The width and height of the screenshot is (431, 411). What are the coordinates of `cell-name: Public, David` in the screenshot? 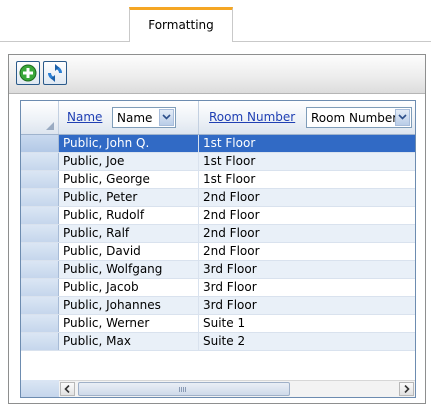 It's located at (129, 251).